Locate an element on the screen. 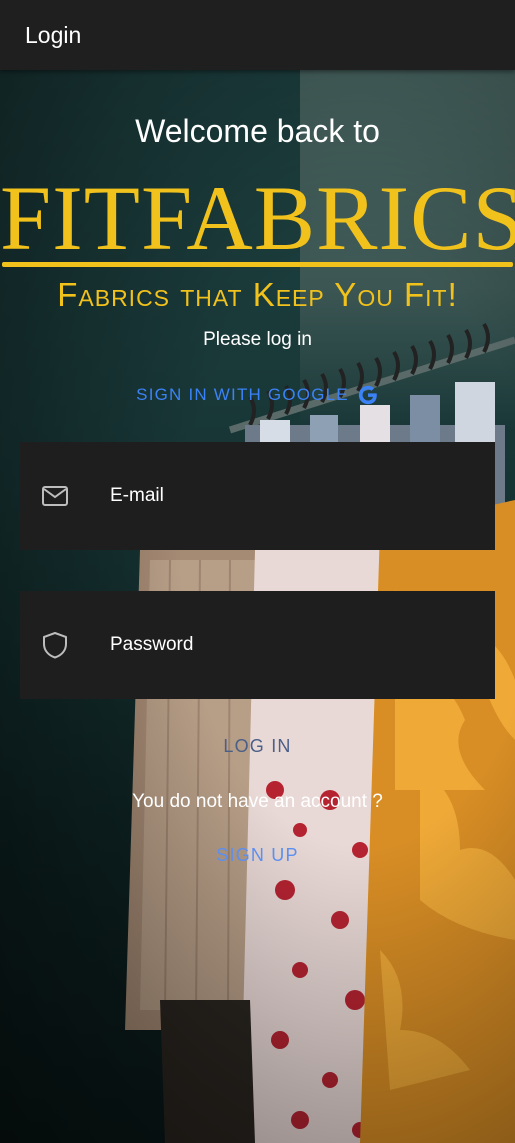 This screenshot has width=515, height=1143. google-sign-in-label: SIGN IN WITH GOOGLE is located at coordinates (242, 394).